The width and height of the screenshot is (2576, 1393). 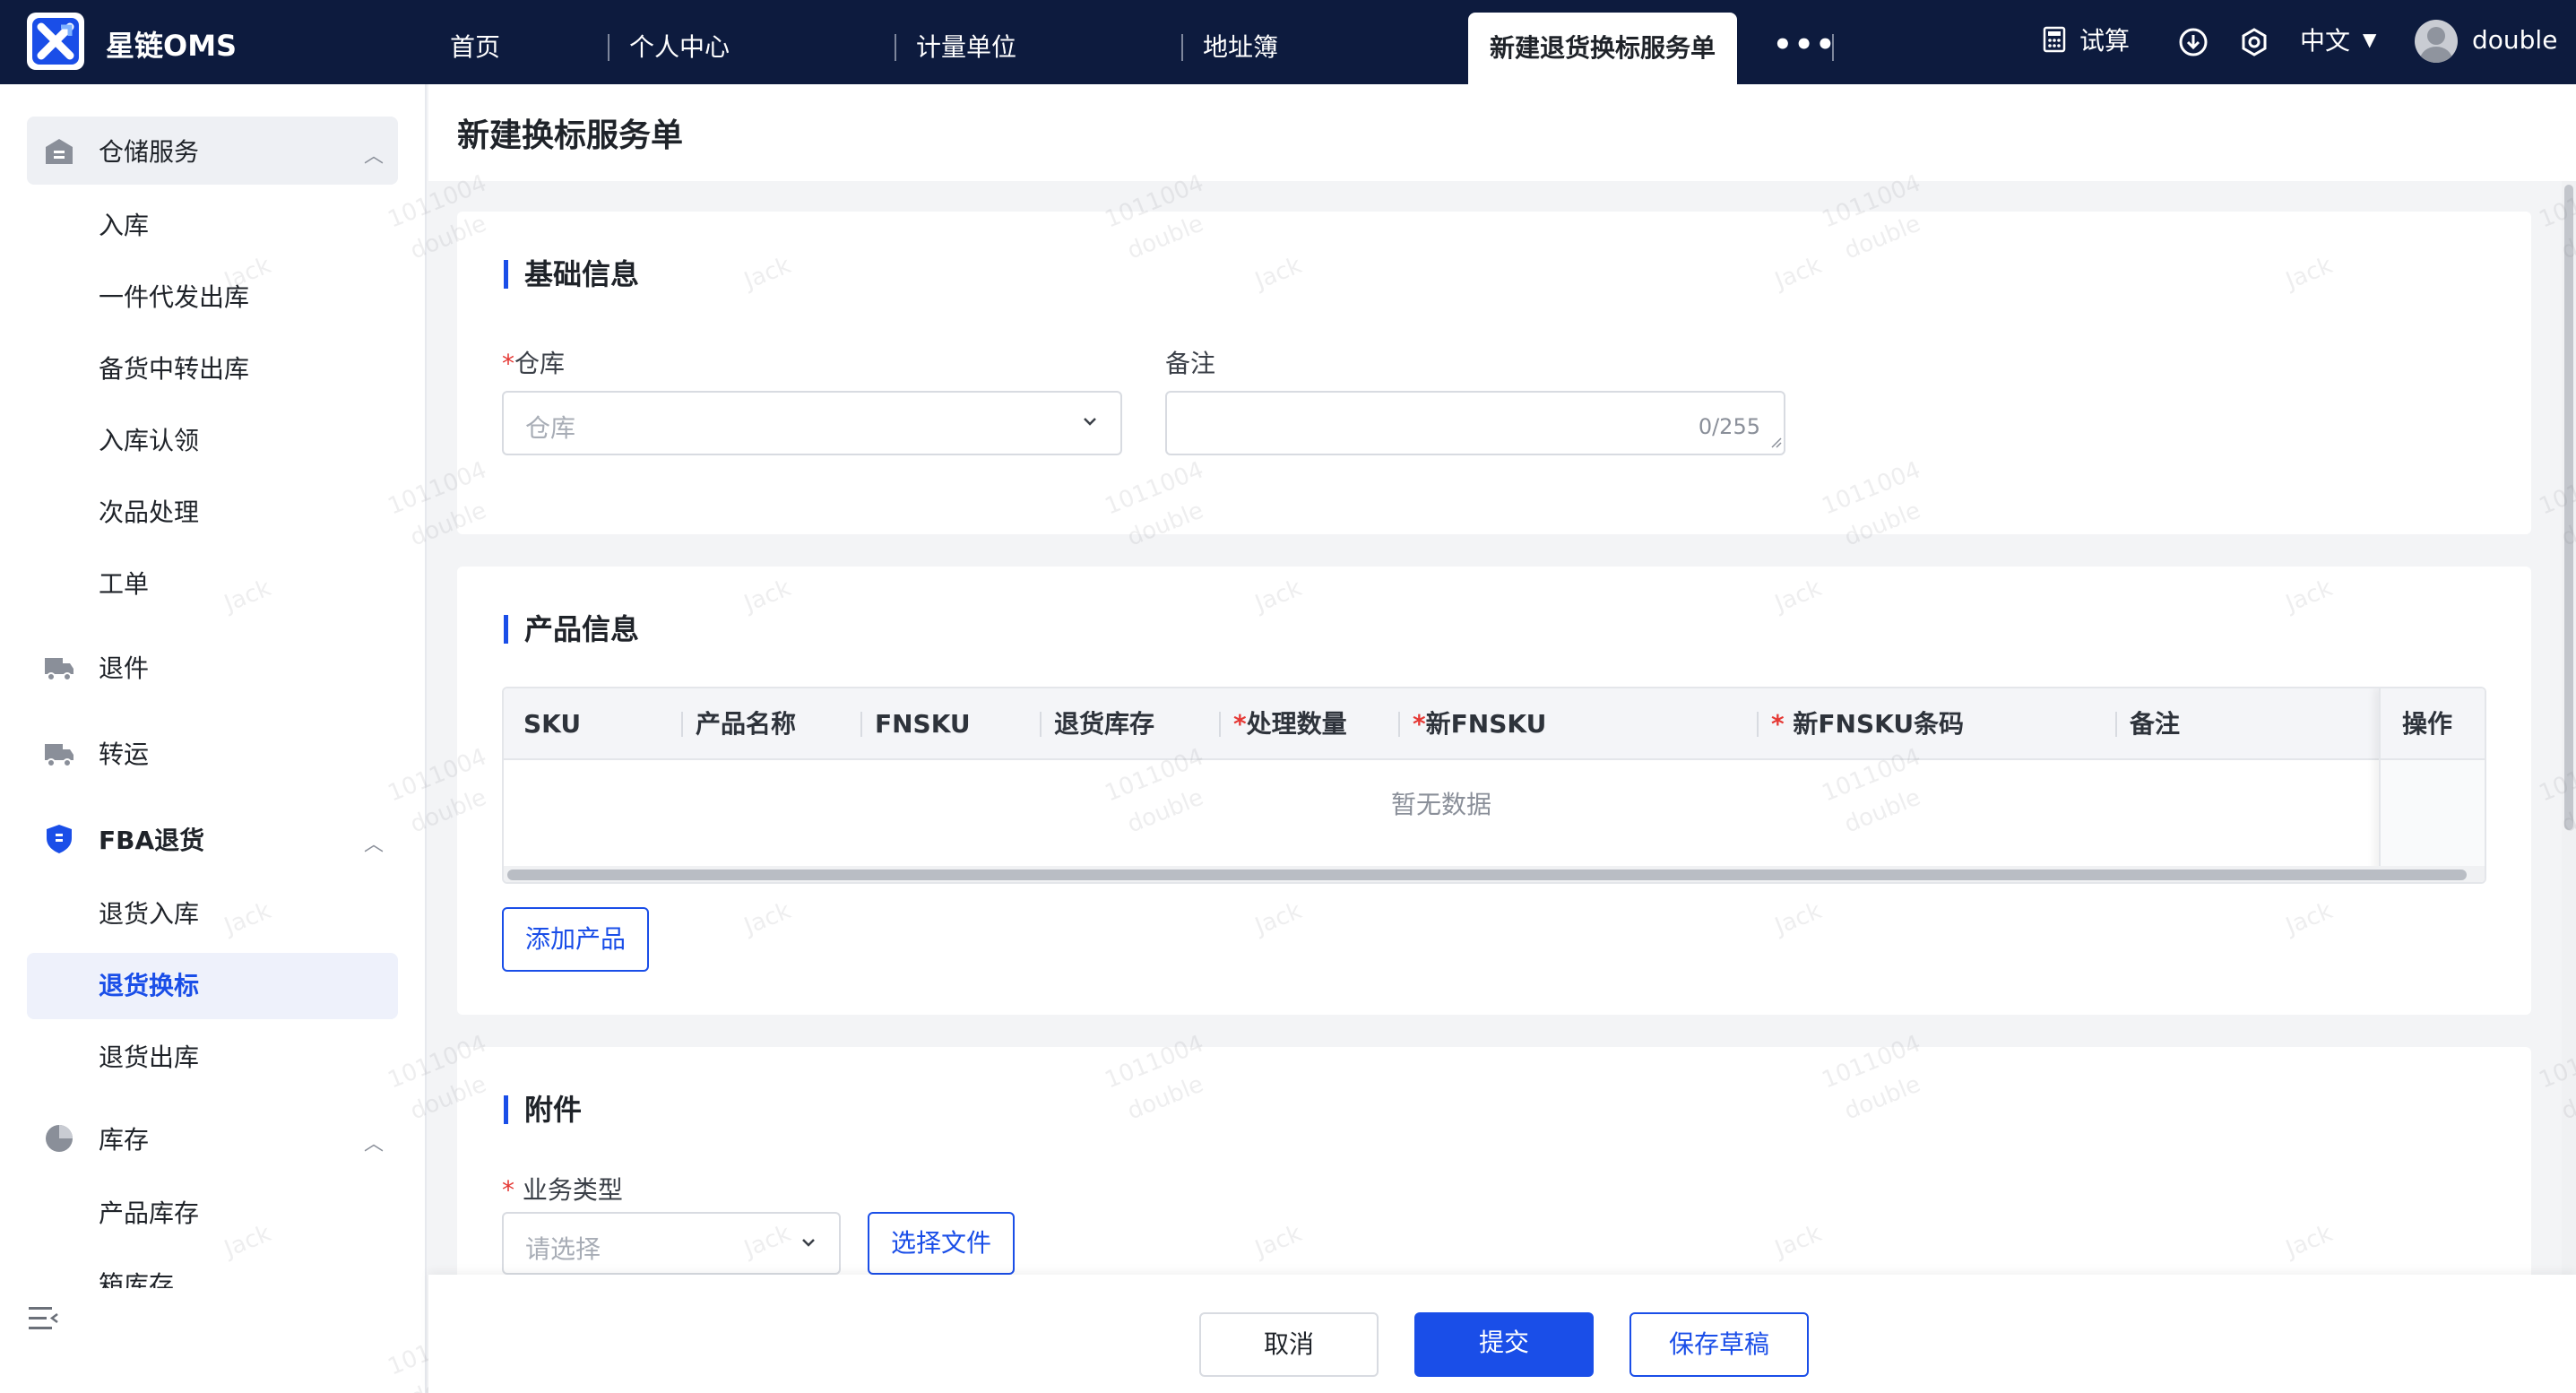 What do you see at coordinates (1504, 1344) in the screenshot?
I see `submit-button: 提交` at bounding box center [1504, 1344].